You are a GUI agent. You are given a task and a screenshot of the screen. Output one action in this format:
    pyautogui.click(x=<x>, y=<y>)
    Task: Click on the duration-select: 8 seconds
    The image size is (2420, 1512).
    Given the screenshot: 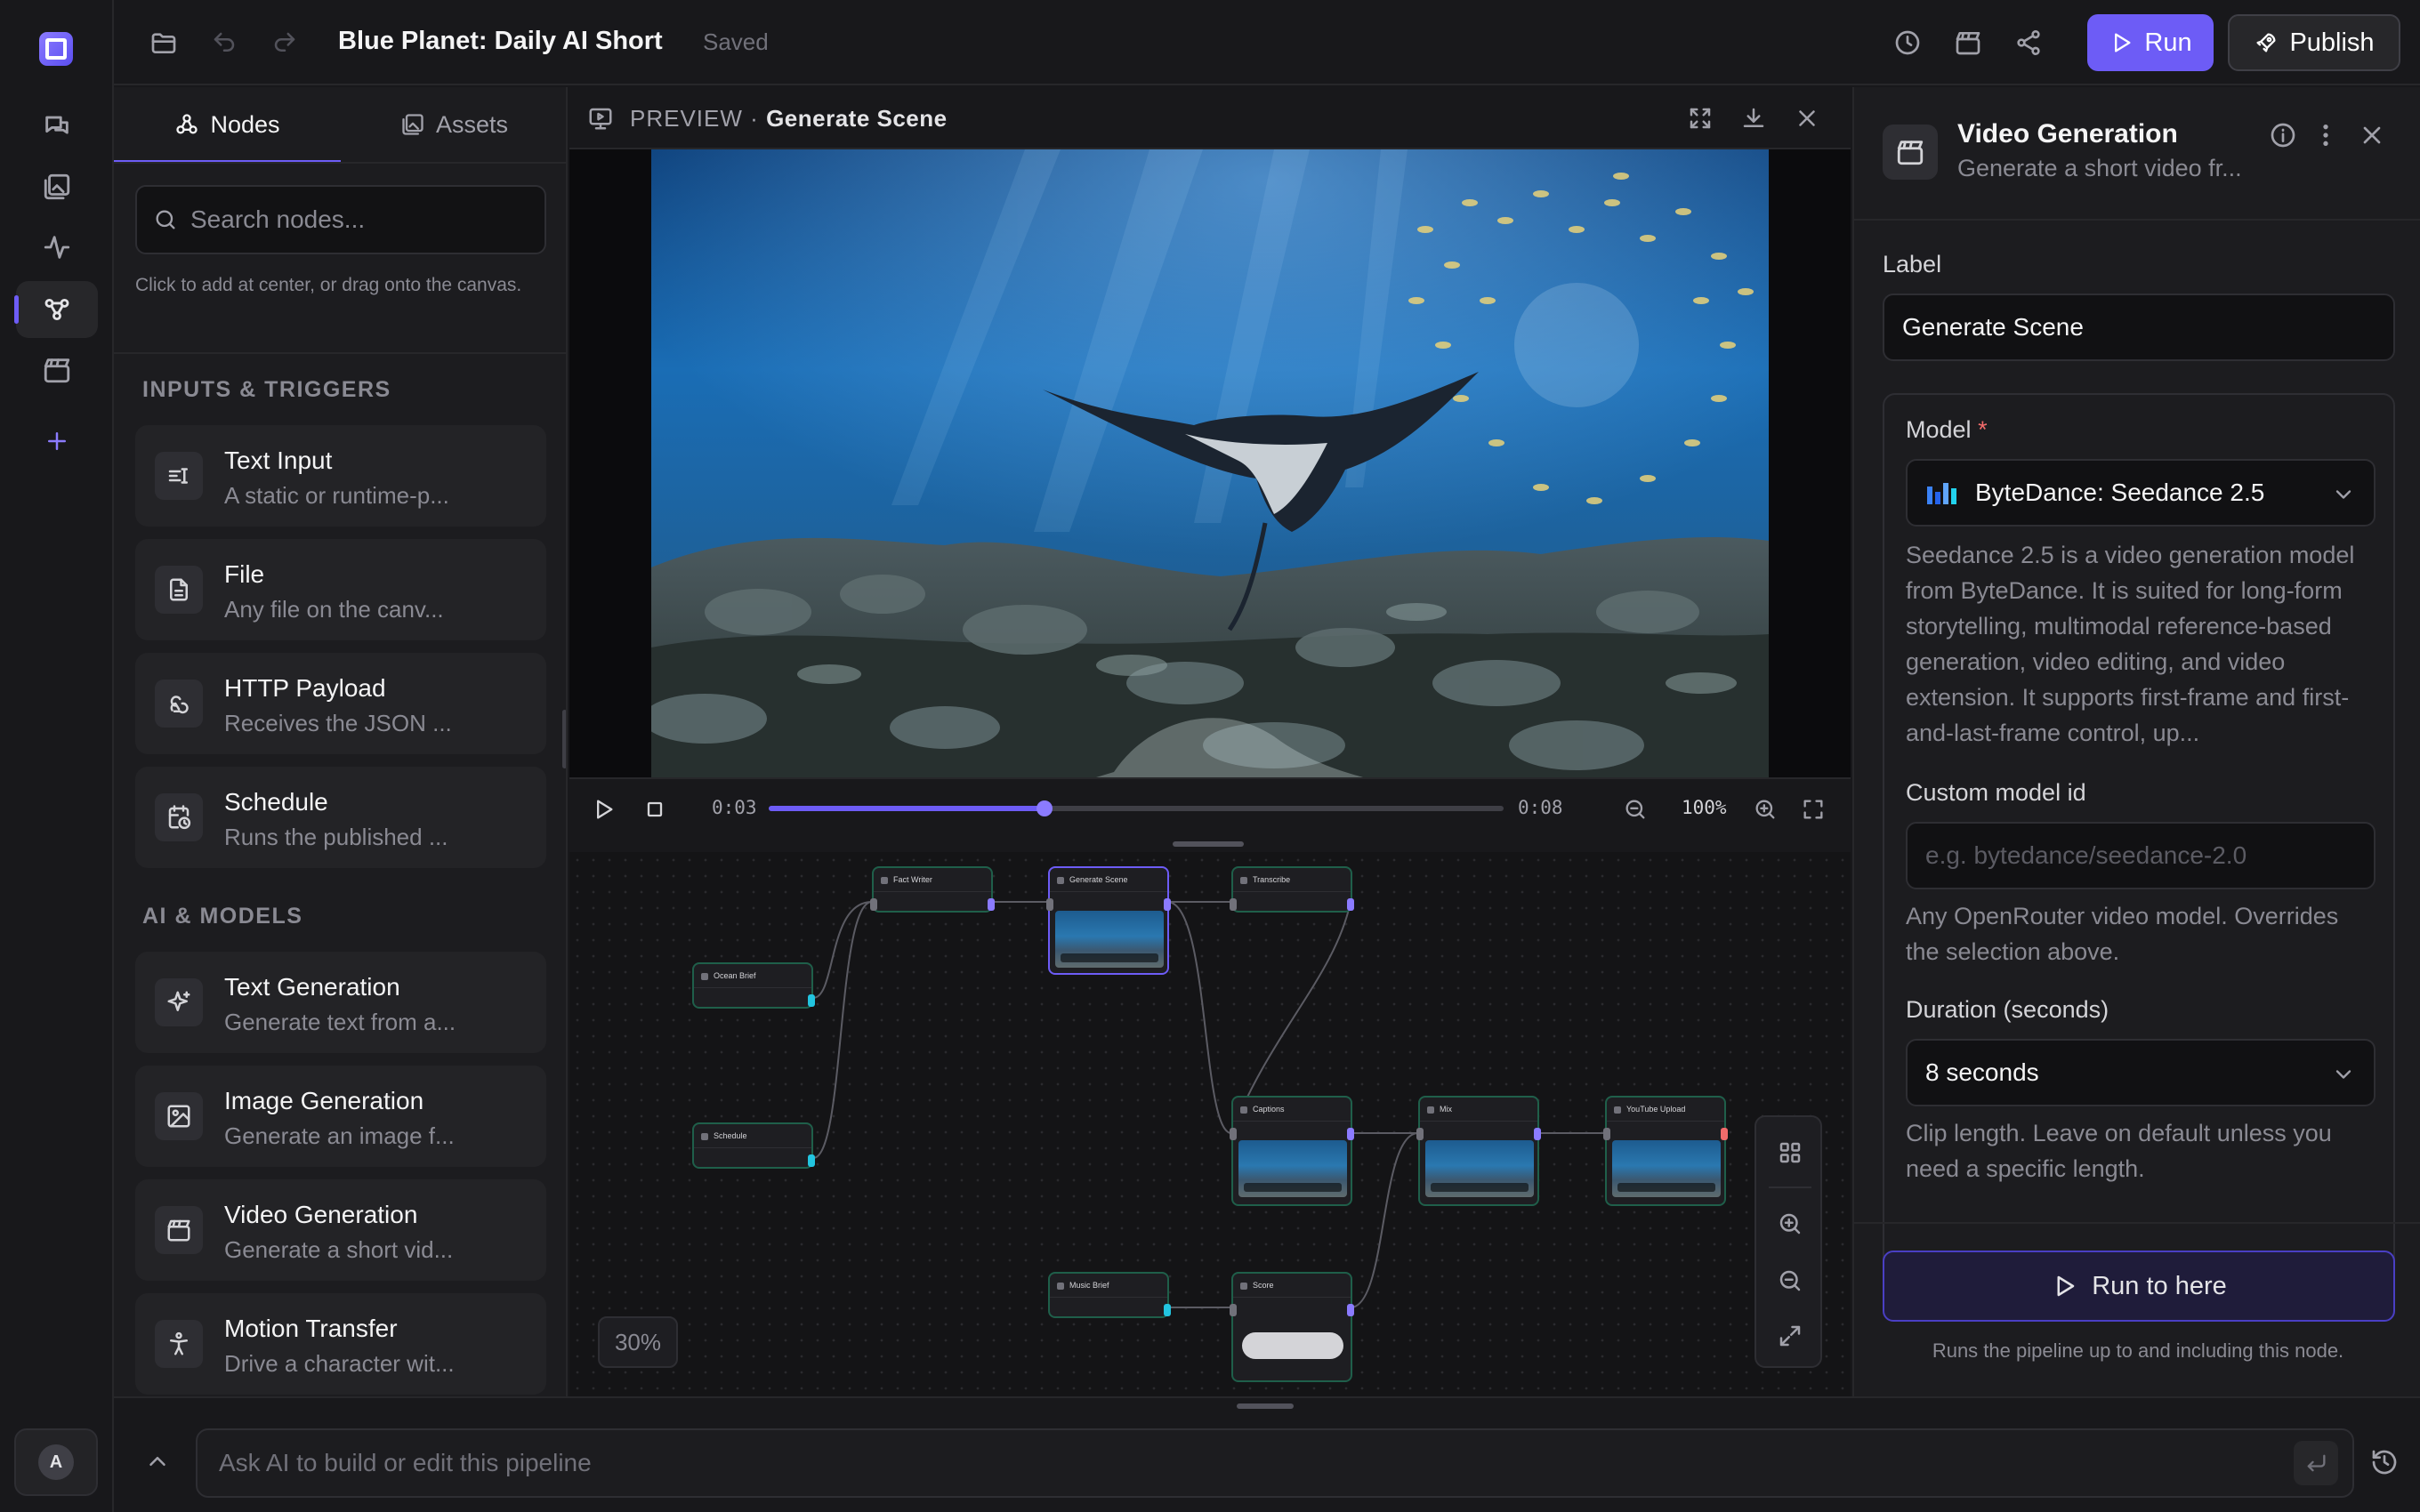 What is the action you would take?
    pyautogui.click(x=2141, y=1072)
    